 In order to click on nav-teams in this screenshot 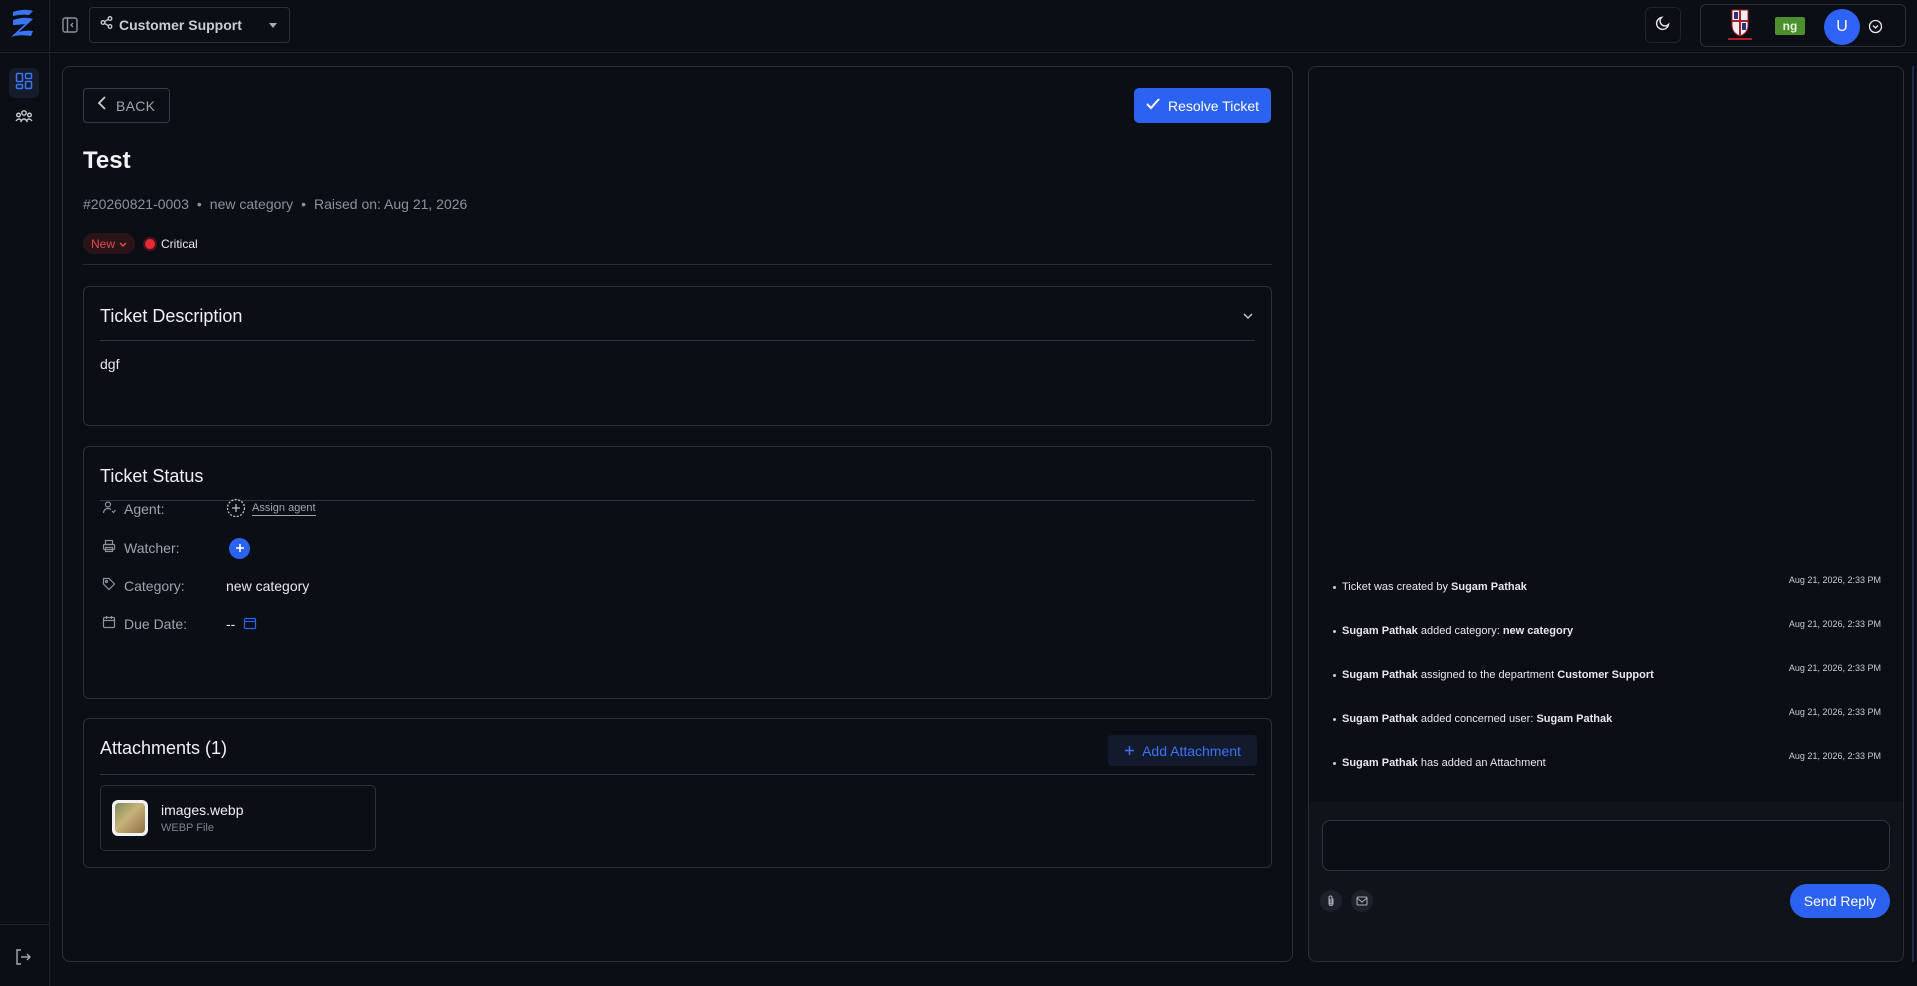, I will do `click(24, 119)`.